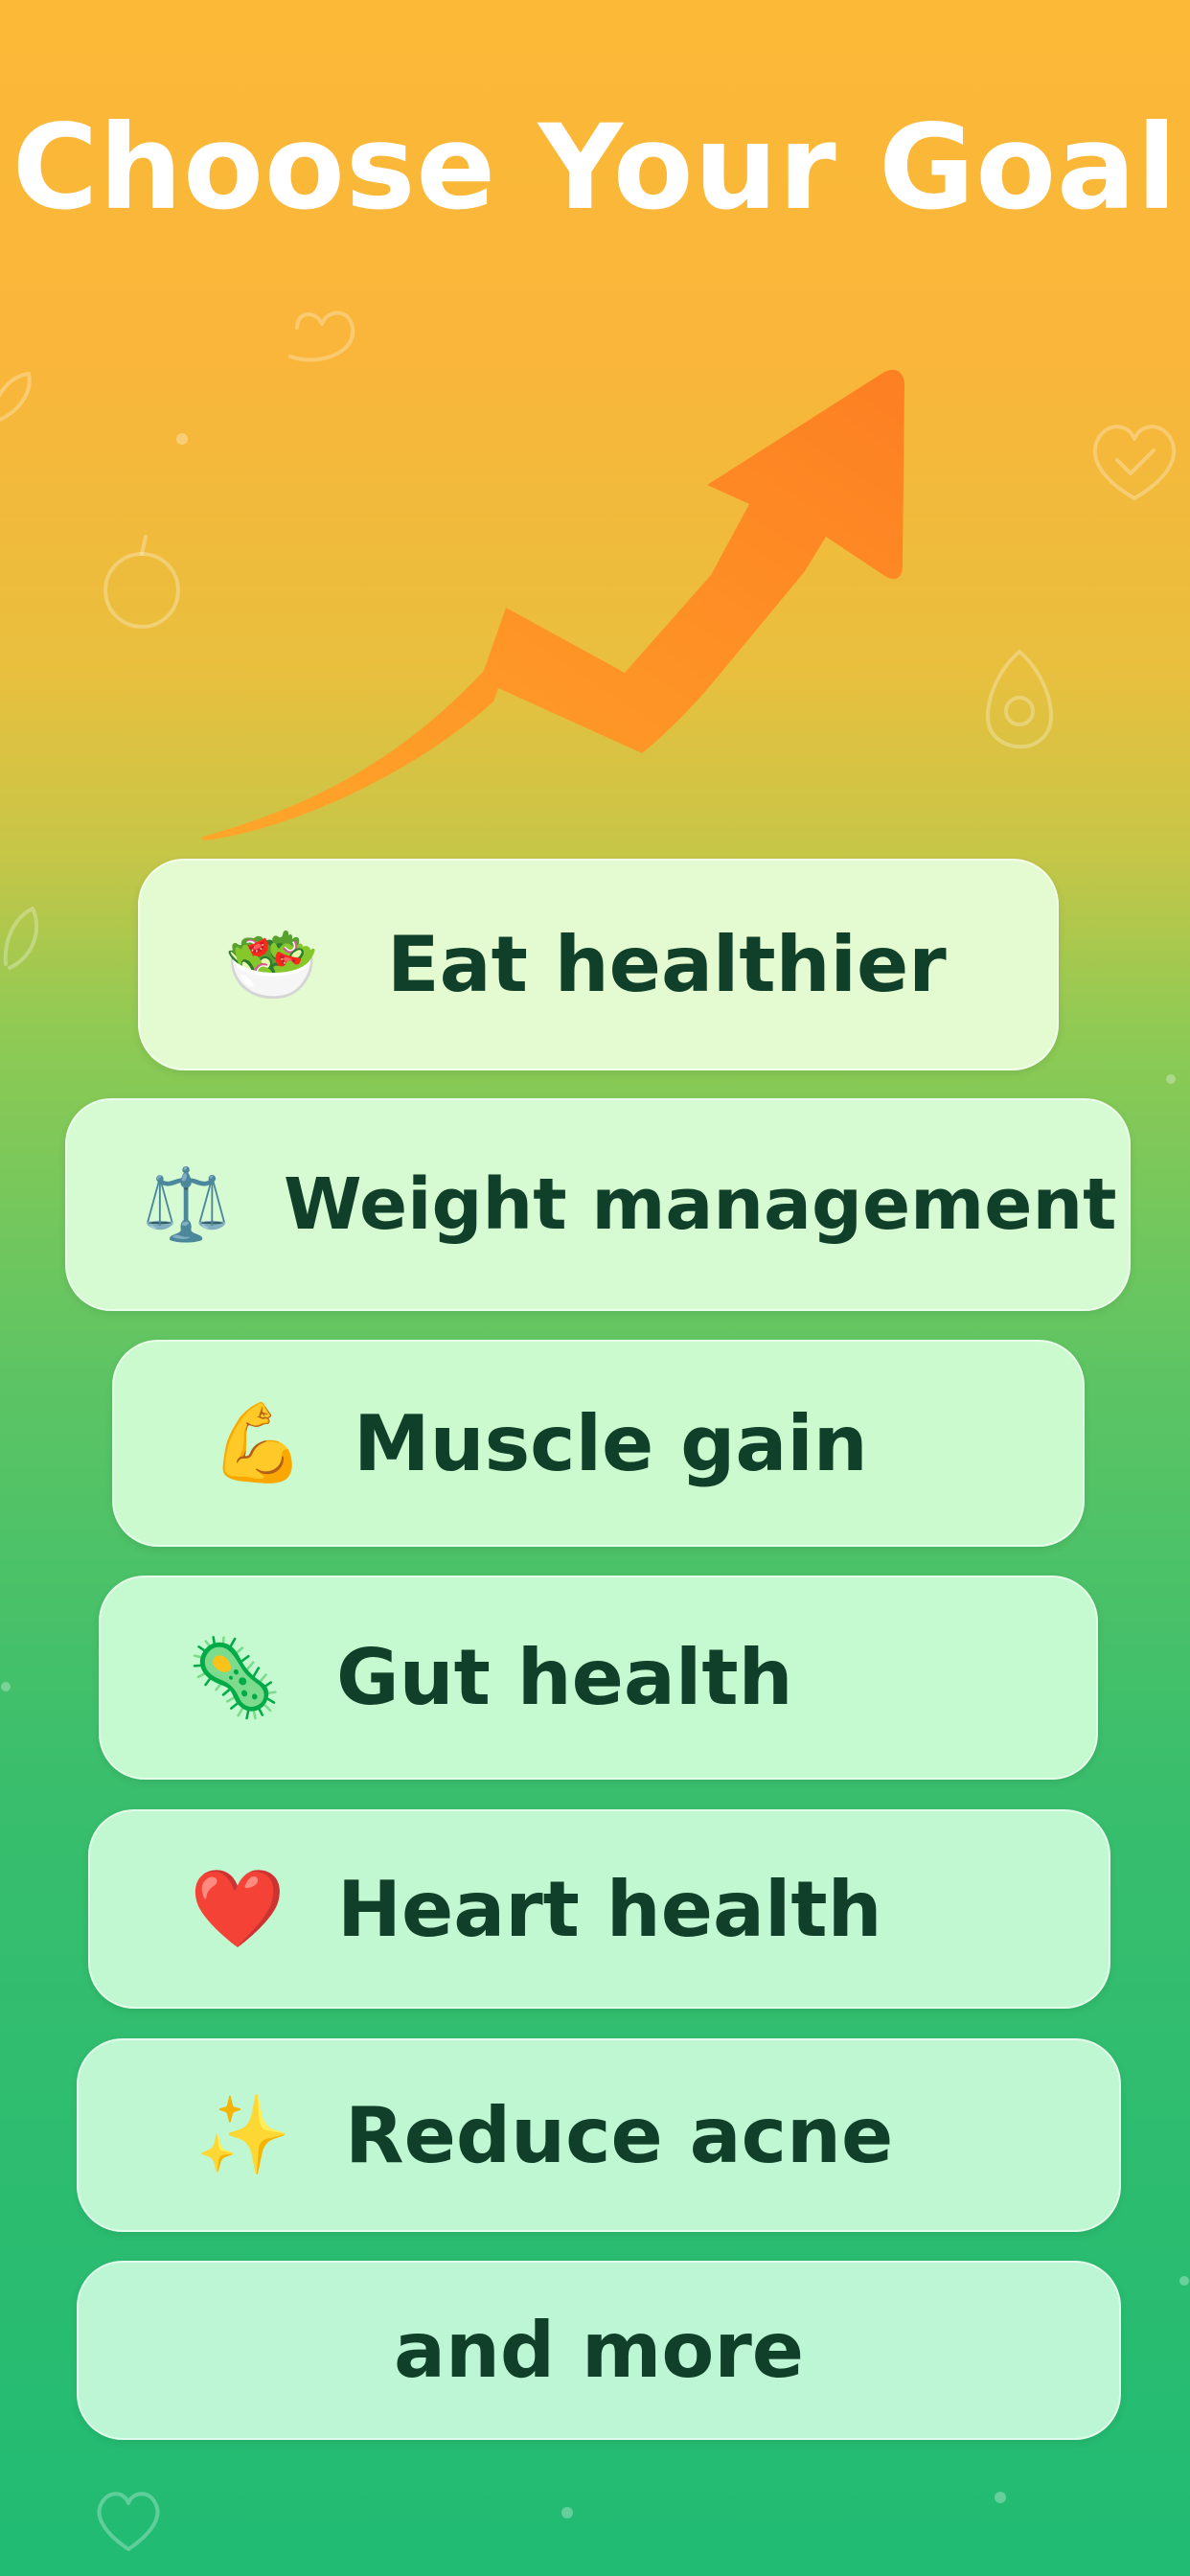  I want to click on goal-option-muscle-gain: 💪 Muscle gain, so click(599, 1443).